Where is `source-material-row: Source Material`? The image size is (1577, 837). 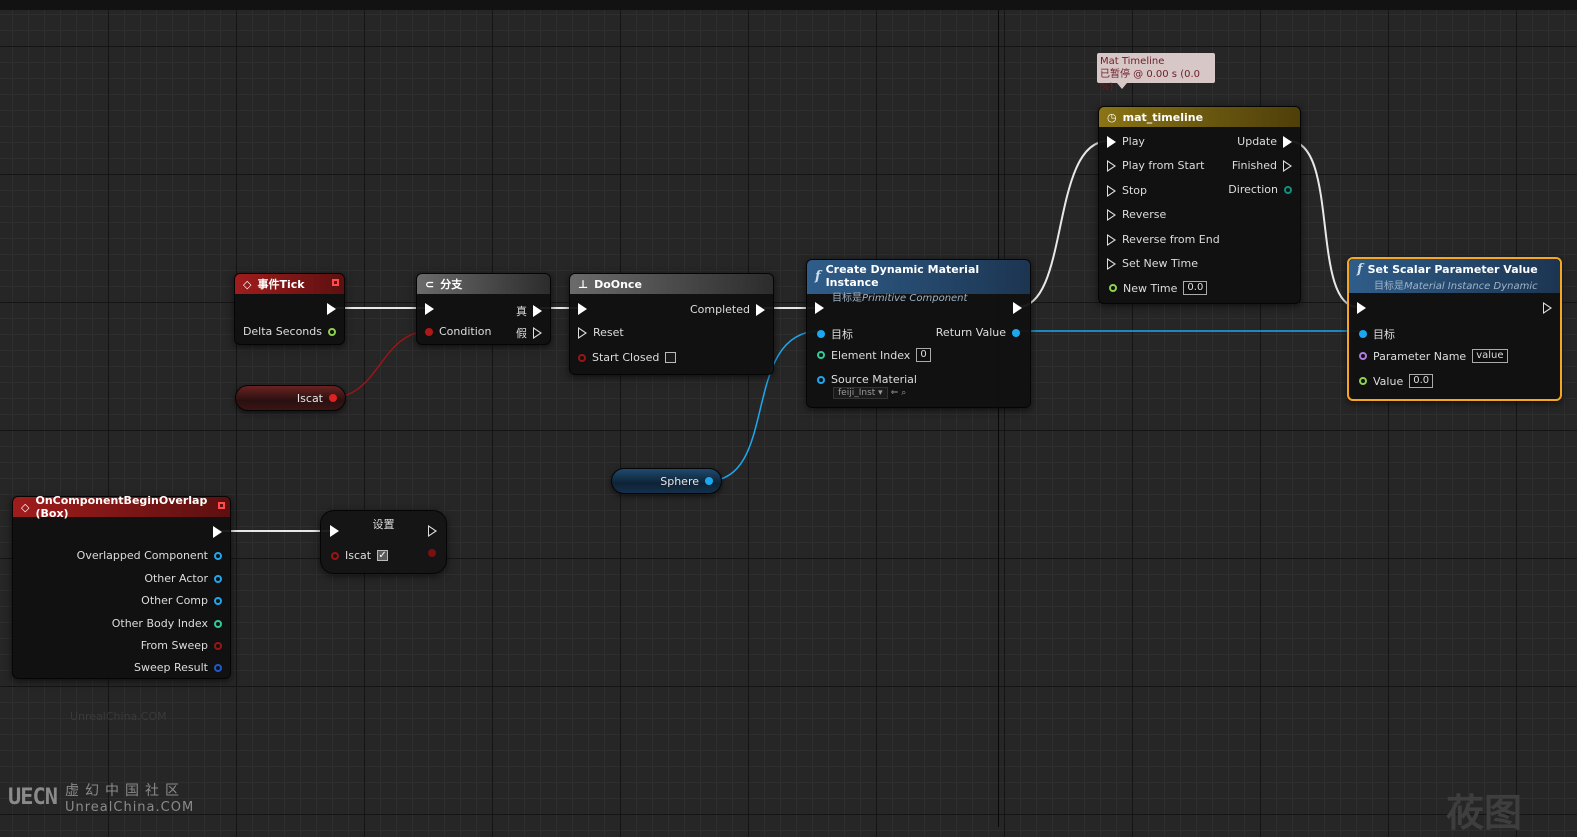 source-material-row: Source Material is located at coordinates (867, 379).